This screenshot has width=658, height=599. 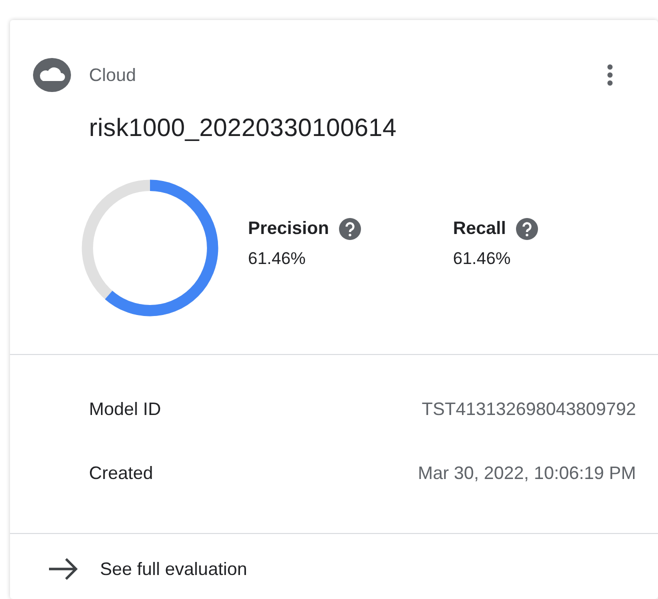 What do you see at coordinates (289, 228) in the screenshot?
I see `metric-label: Precision` at bounding box center [289, 228].